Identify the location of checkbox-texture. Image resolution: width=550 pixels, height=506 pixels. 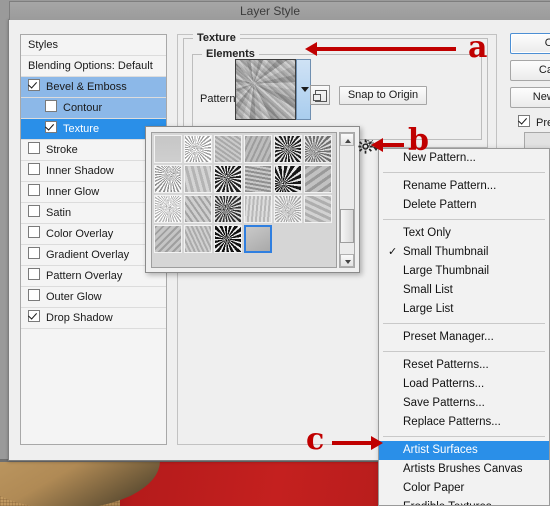
(51, 127).